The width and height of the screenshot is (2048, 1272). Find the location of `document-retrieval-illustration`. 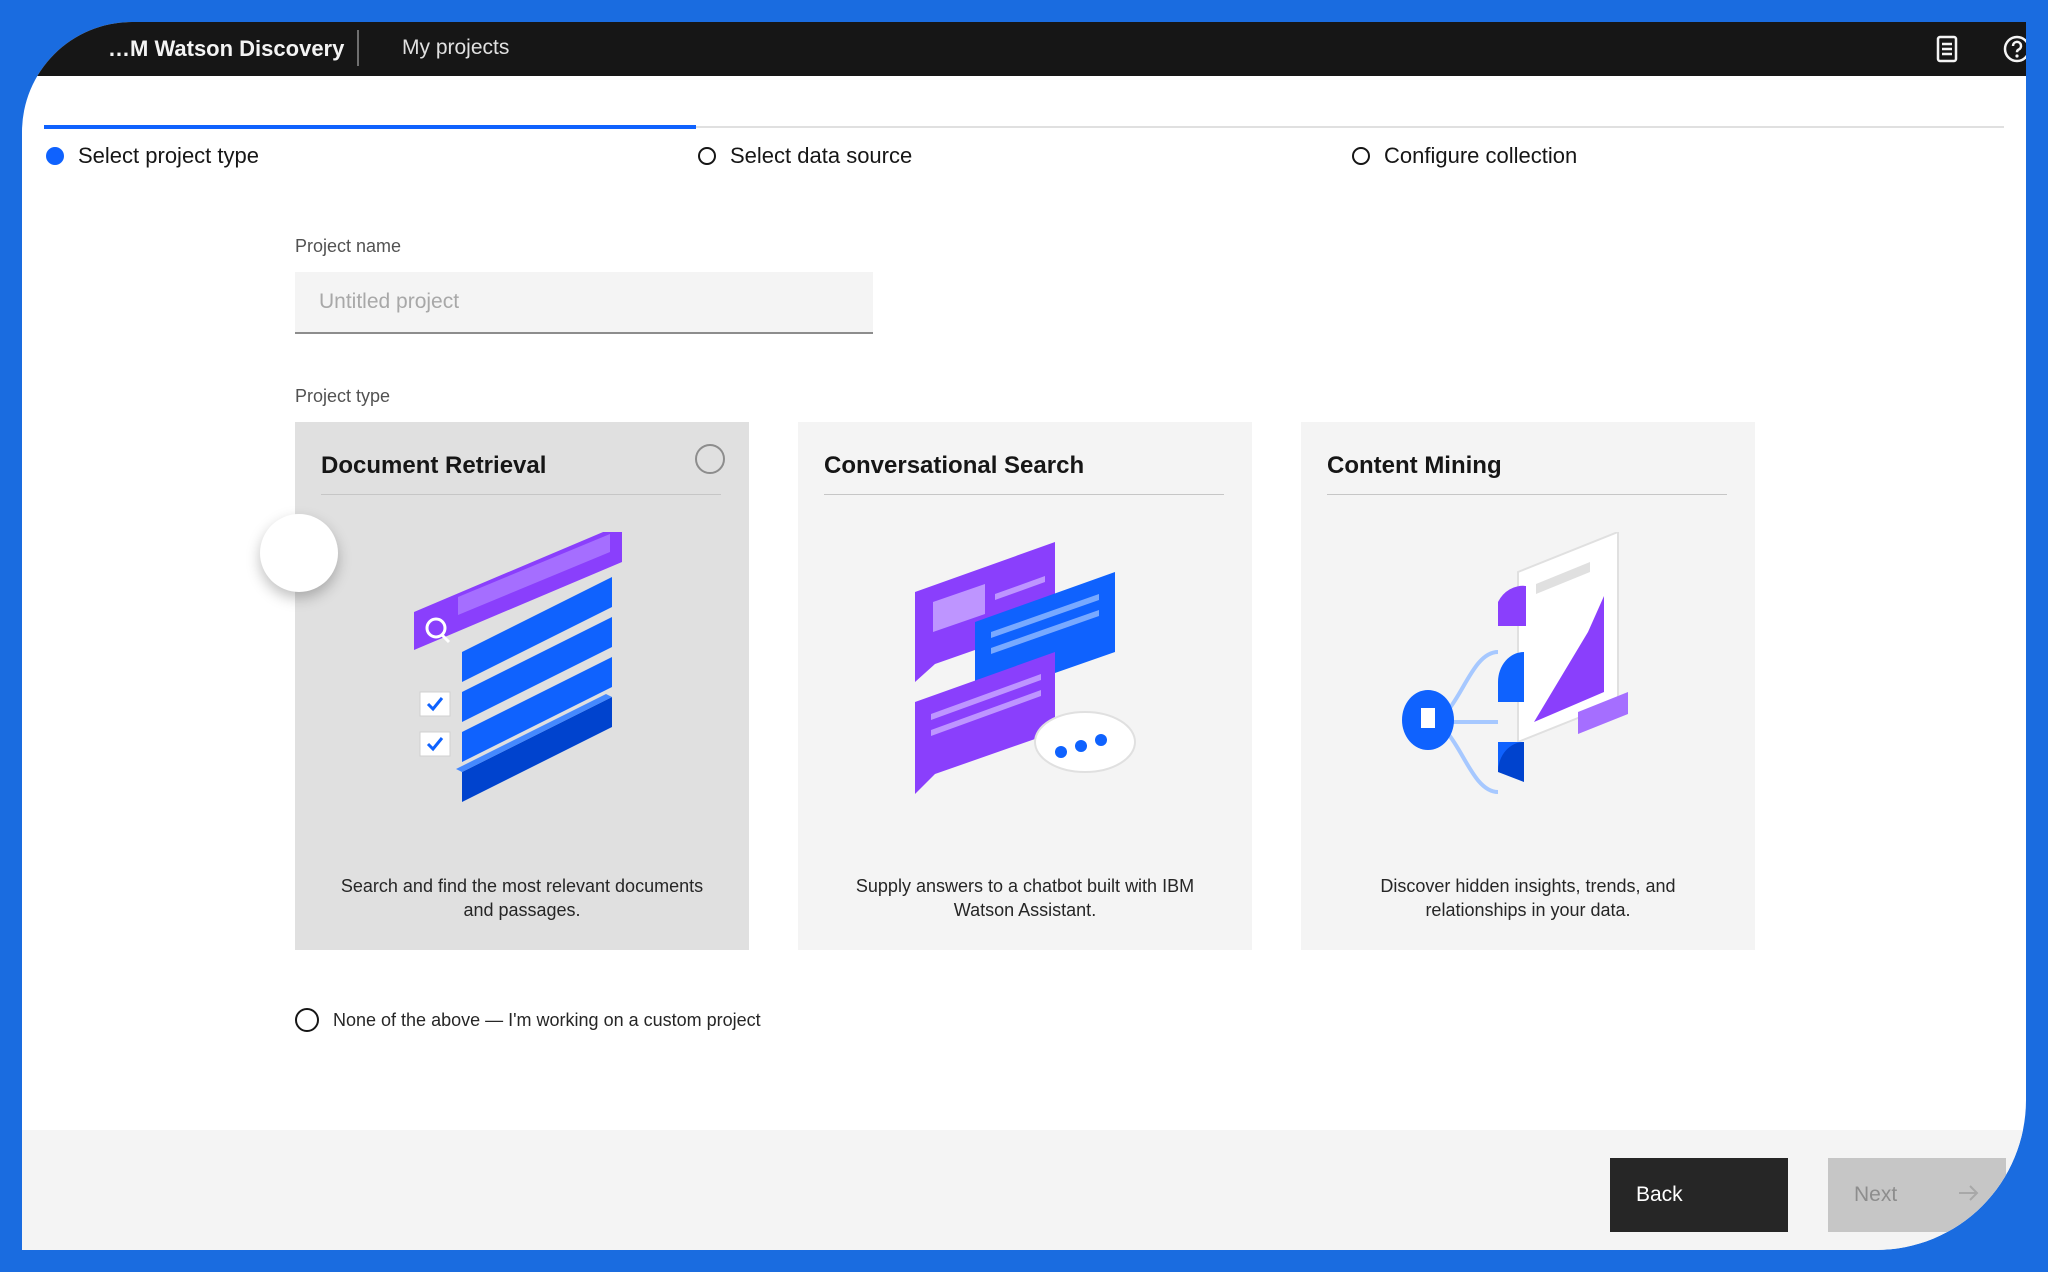

document-retrieval-illustration is located at coordinates (518, 667).